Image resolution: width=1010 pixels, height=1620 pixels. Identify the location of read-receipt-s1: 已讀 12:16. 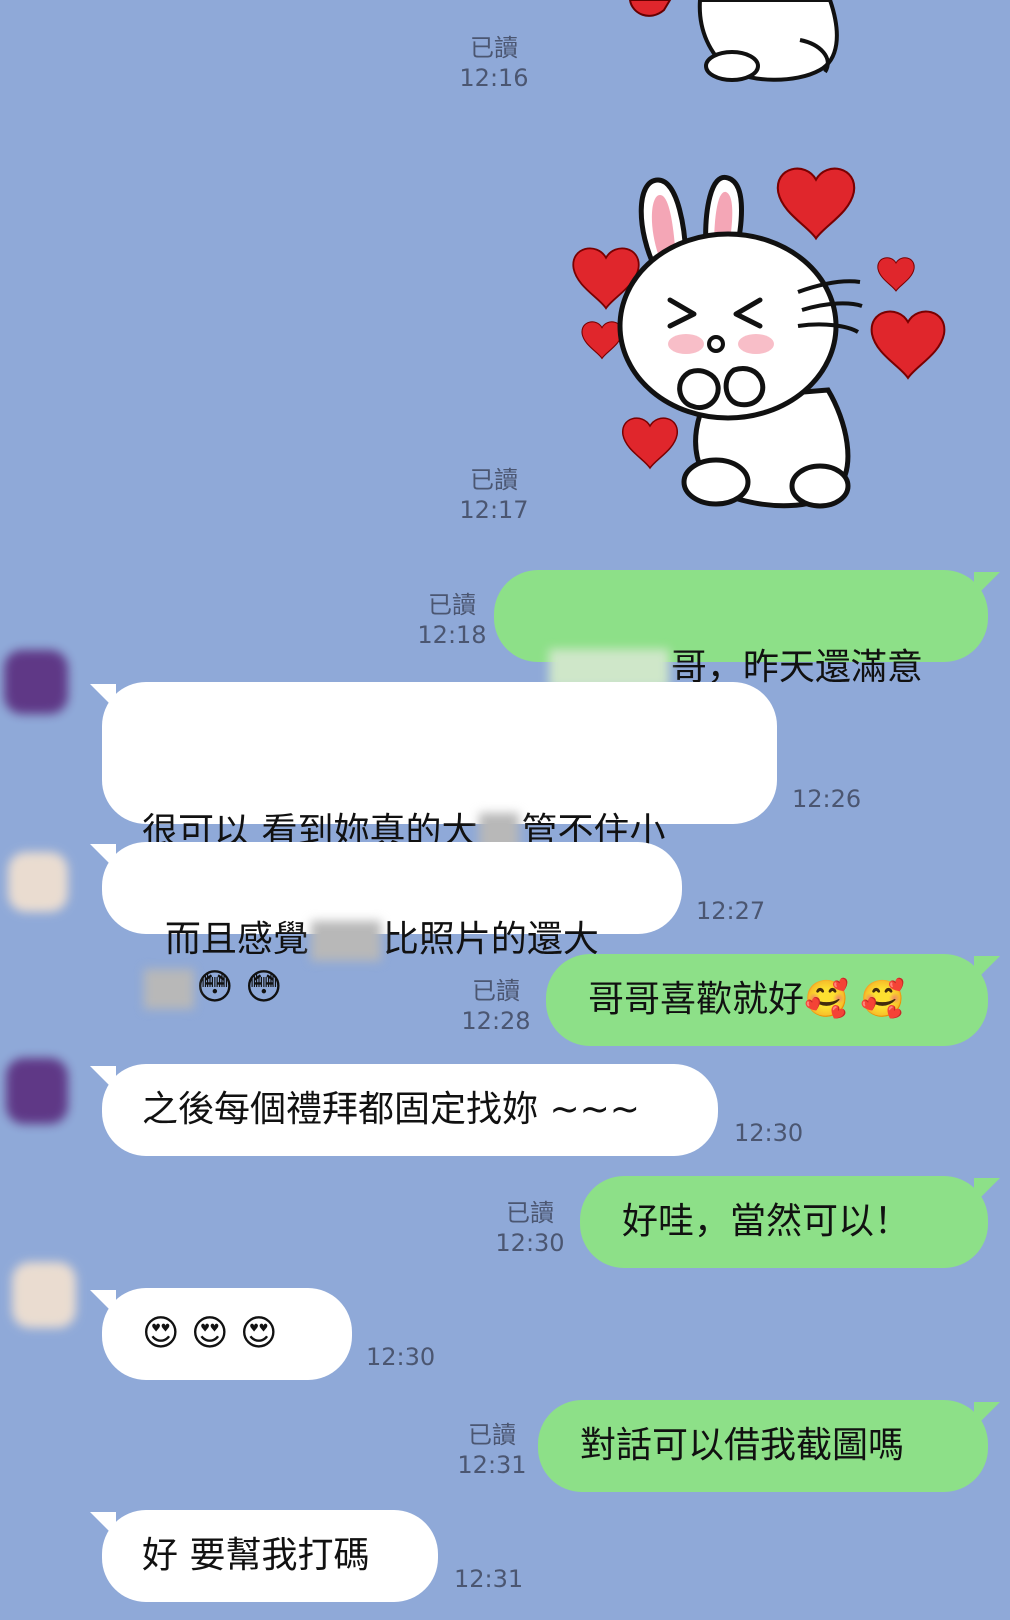
(494, 63).